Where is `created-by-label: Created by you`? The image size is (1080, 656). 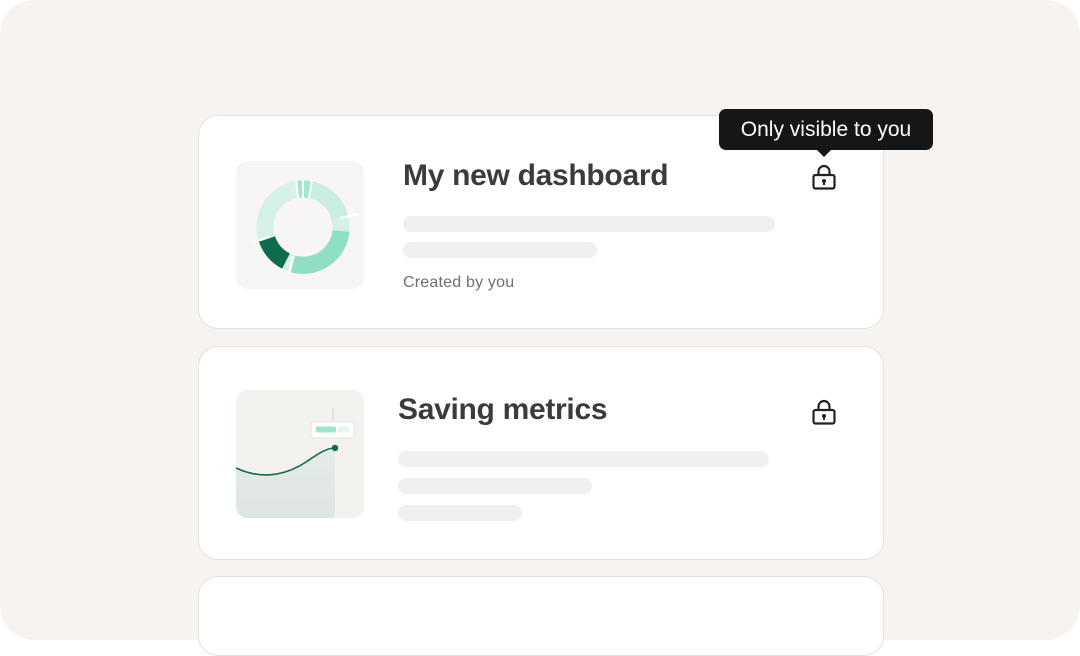
created-by-label: Created by you is located at coordinates (459, 282).